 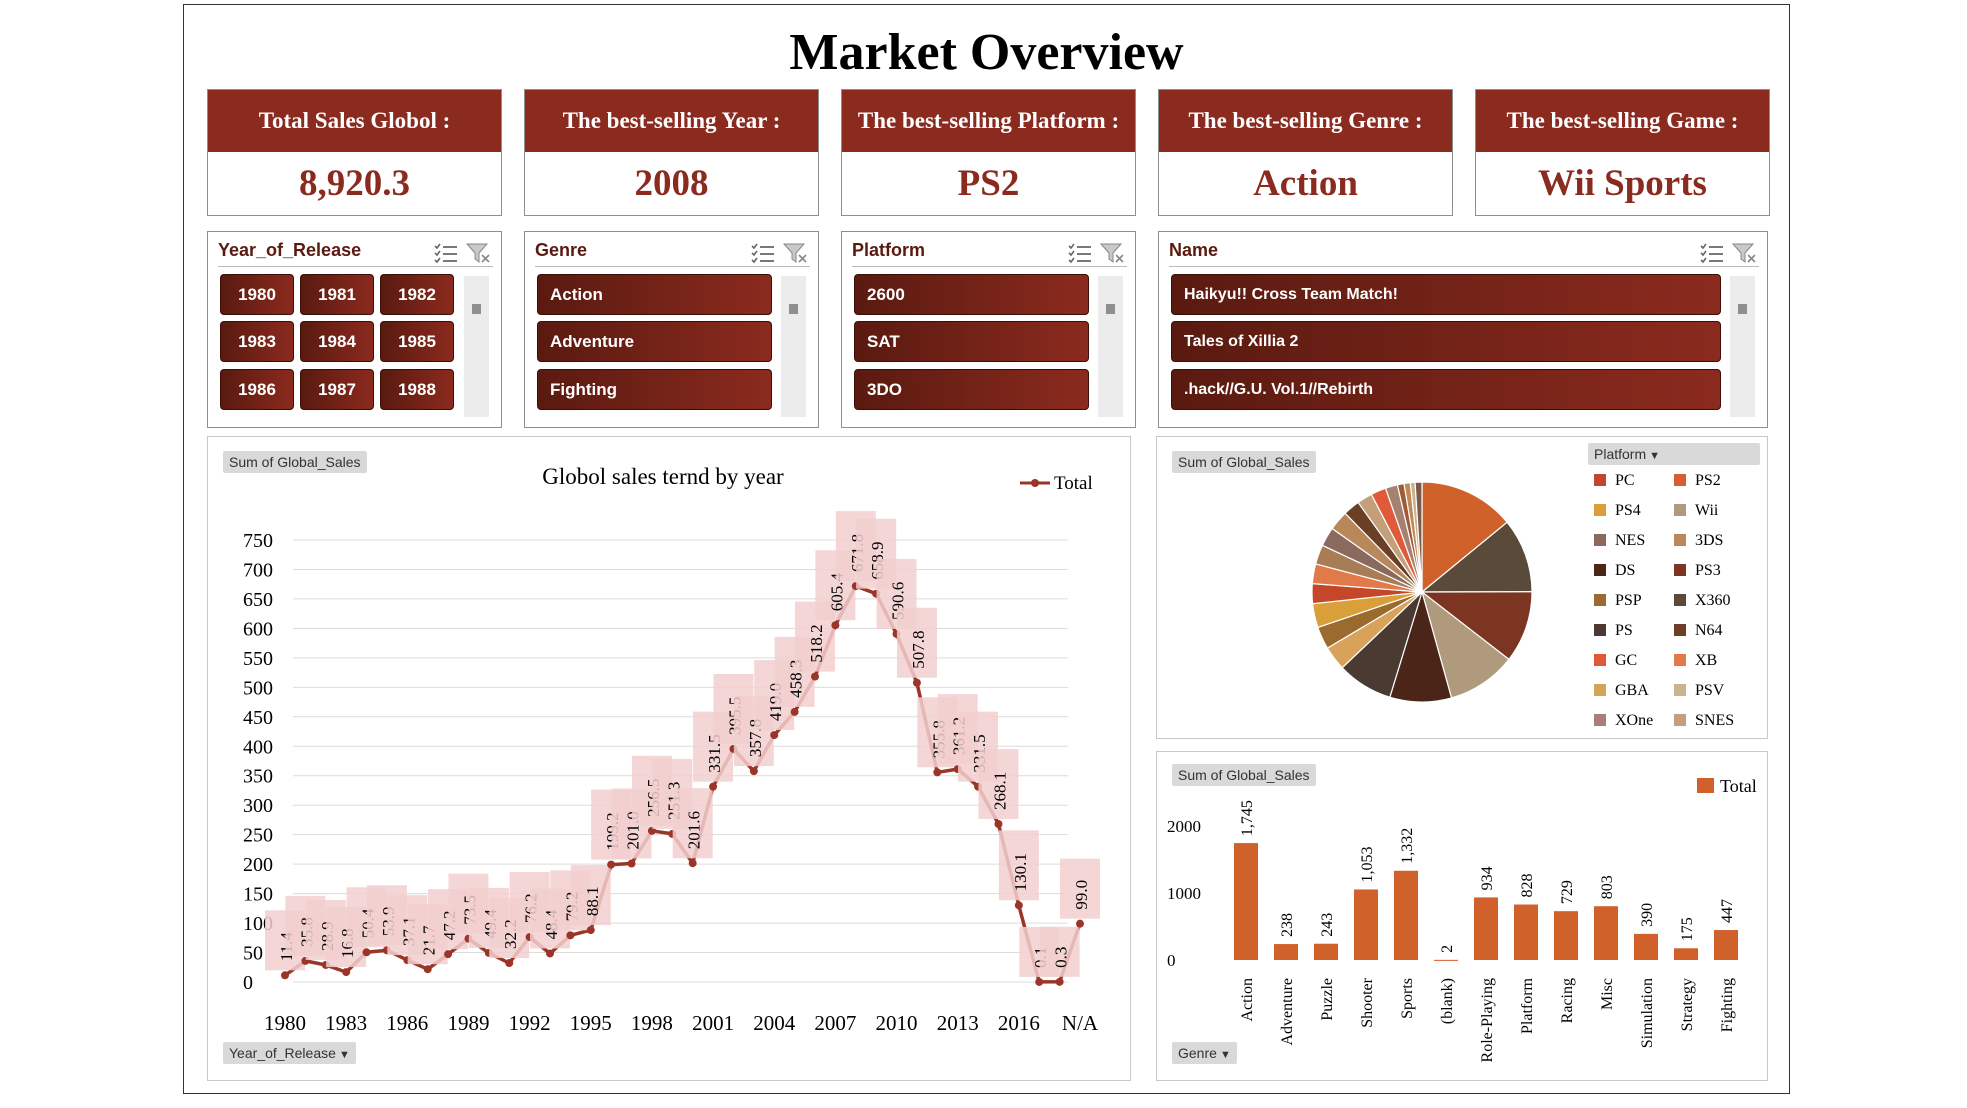 What do you see at coordinates (713, 1023) in the screenshot?
I see `x-tick-label: 2001` at bounding box center [713, 1023].